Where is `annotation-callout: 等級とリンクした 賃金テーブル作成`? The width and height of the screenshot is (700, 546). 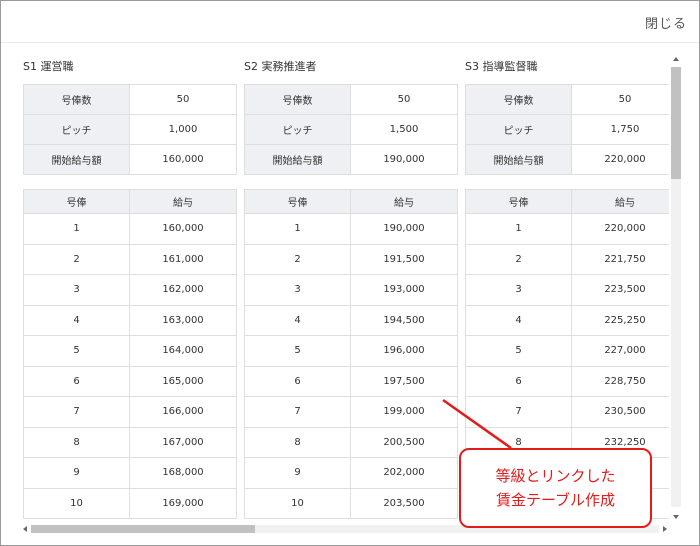 annotation-callout: 等級とリンクした 賃金テーブル作成 is located at coordinates (555, 488).